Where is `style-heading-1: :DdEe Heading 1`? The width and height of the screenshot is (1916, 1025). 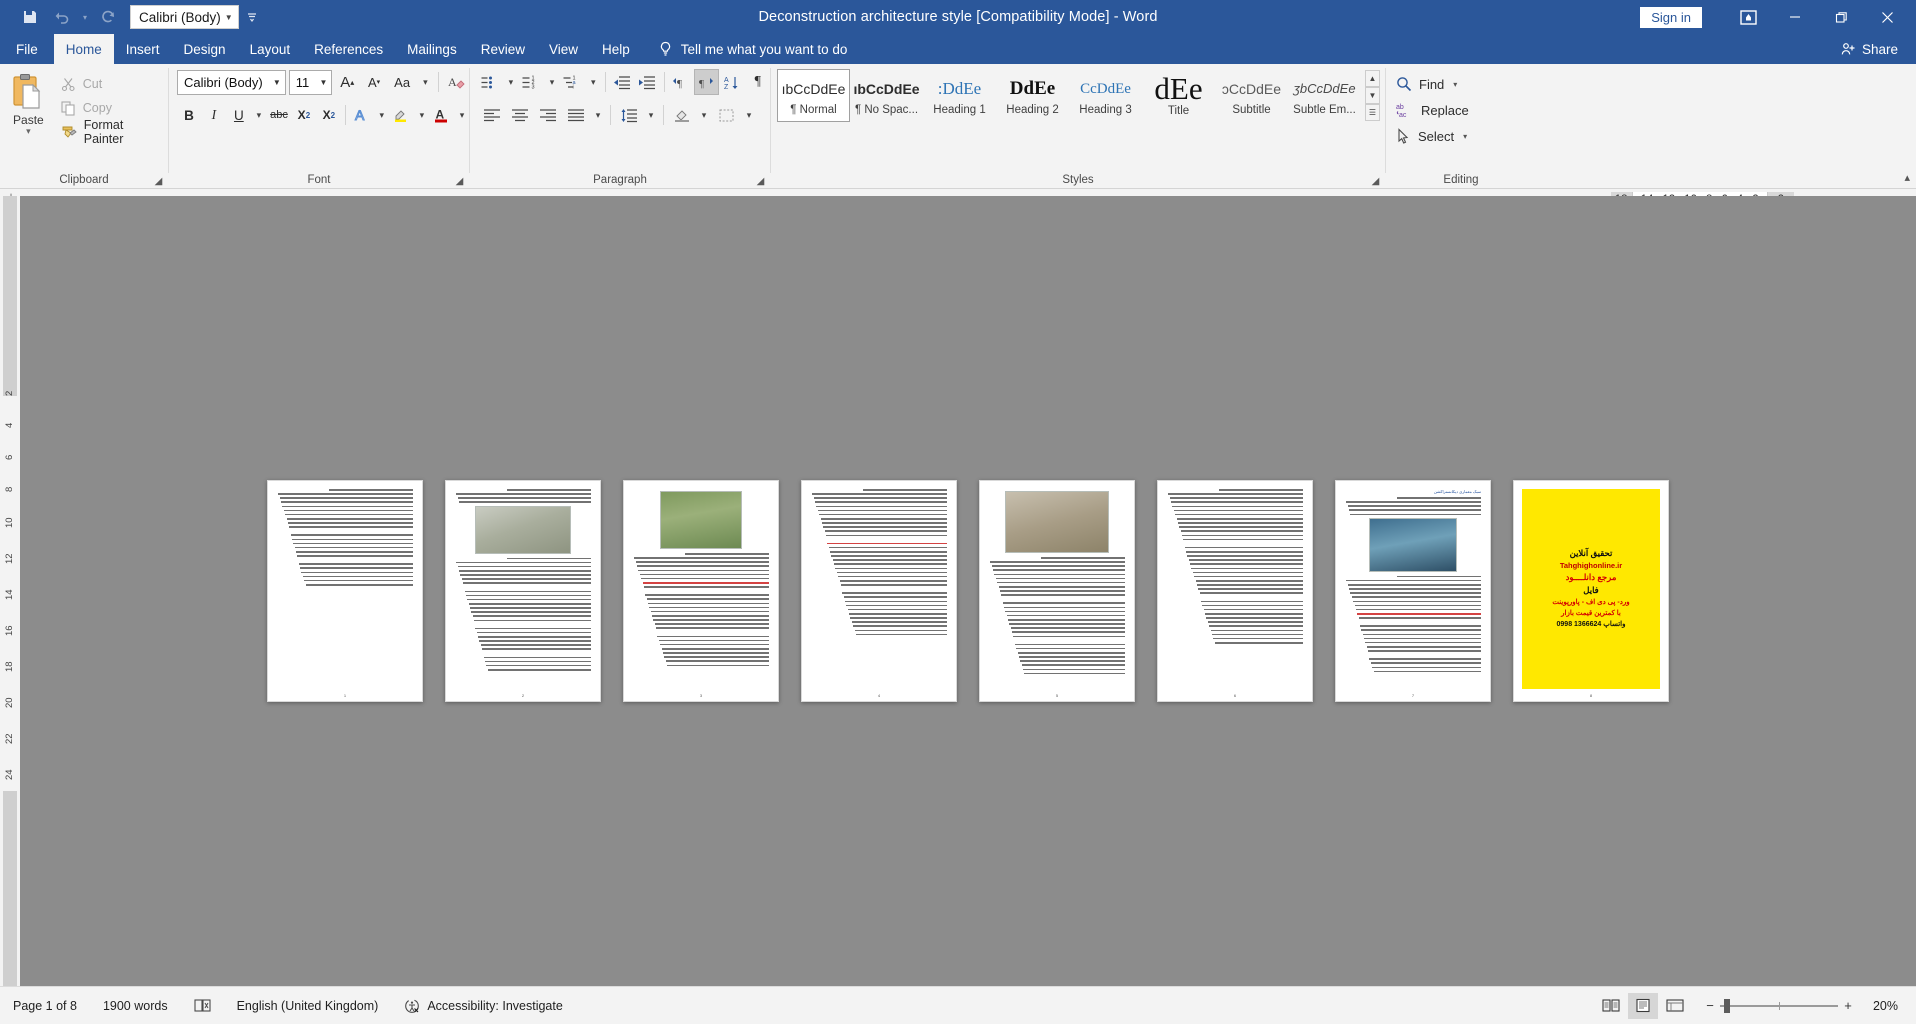 style-heading-1: :DdEe Heading 1 is located at coordinates (959, 95).